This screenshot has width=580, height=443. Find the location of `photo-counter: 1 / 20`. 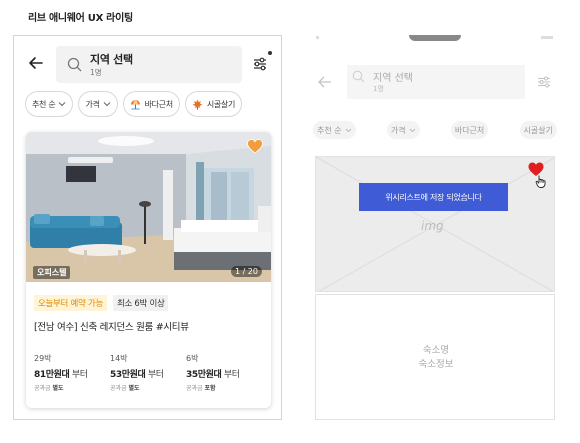

photo-counter: 1 / 20 is located at coordinates (246, 271).